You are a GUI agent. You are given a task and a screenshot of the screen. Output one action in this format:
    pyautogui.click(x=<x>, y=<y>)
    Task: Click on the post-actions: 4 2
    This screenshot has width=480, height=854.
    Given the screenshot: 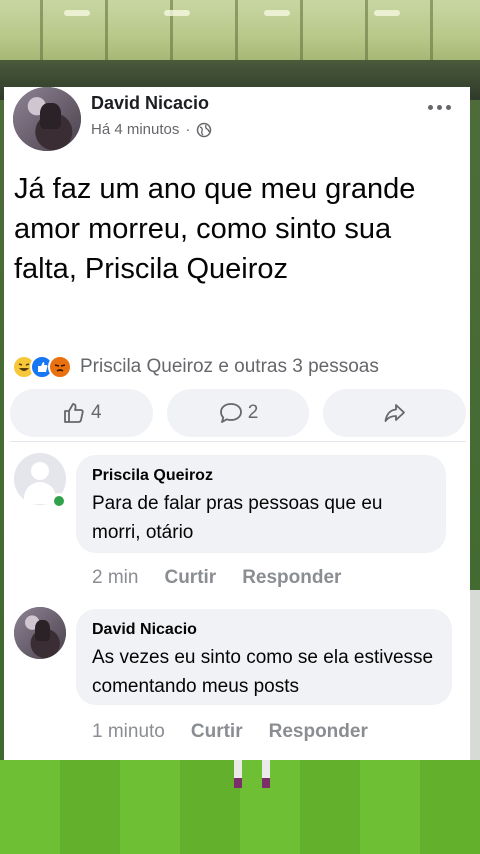 What is the action you would take?
    pyautogui.click(x=238, y=413)
    